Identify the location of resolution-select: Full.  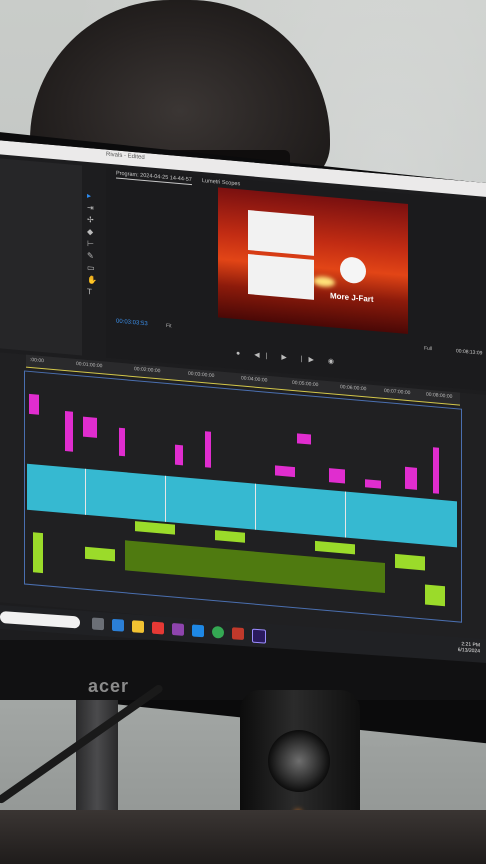
(428, 348).